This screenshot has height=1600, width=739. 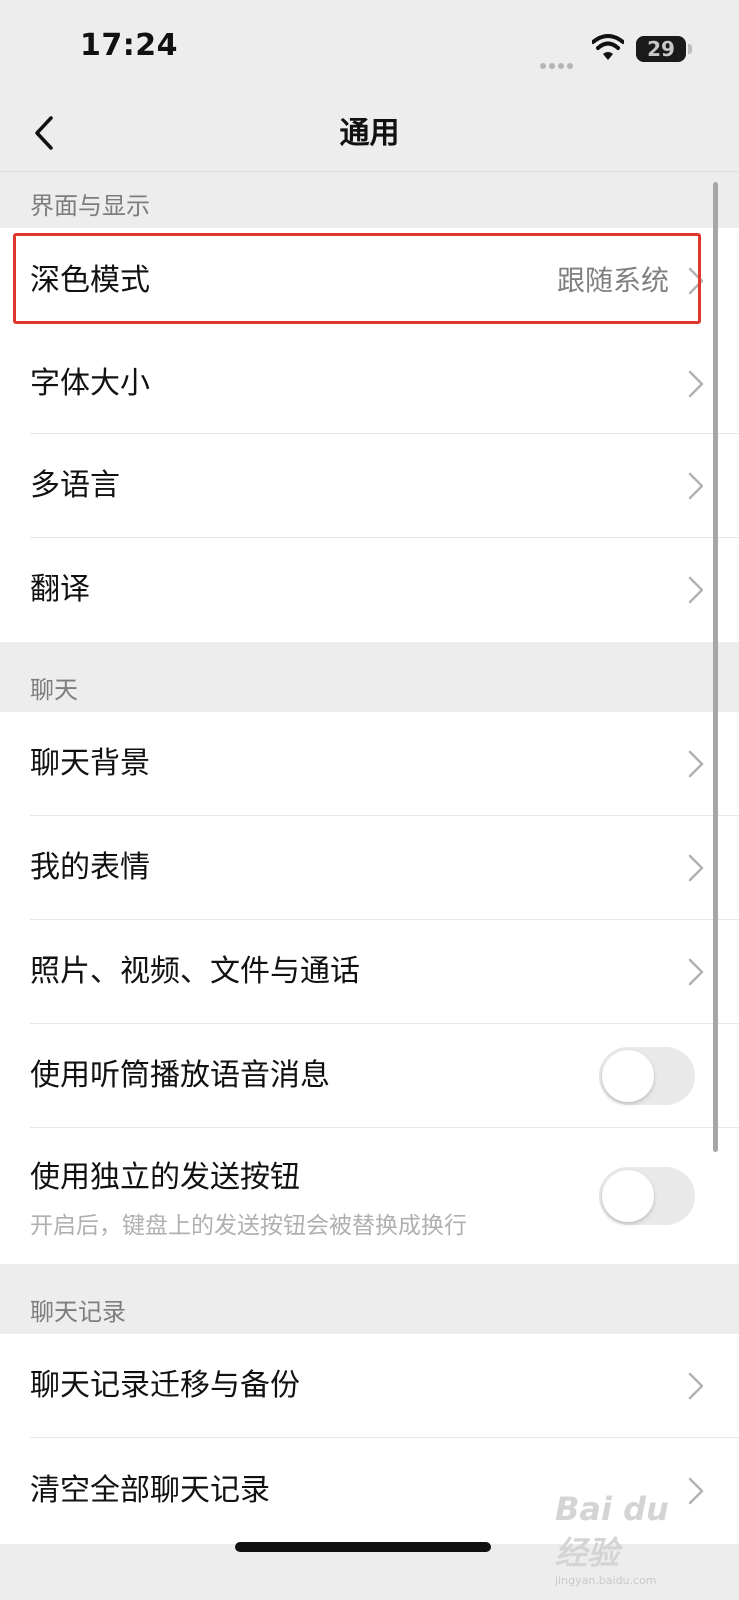 I want to click on row-label: 使用独立的发送按钮, so click(x=165, y=1177).